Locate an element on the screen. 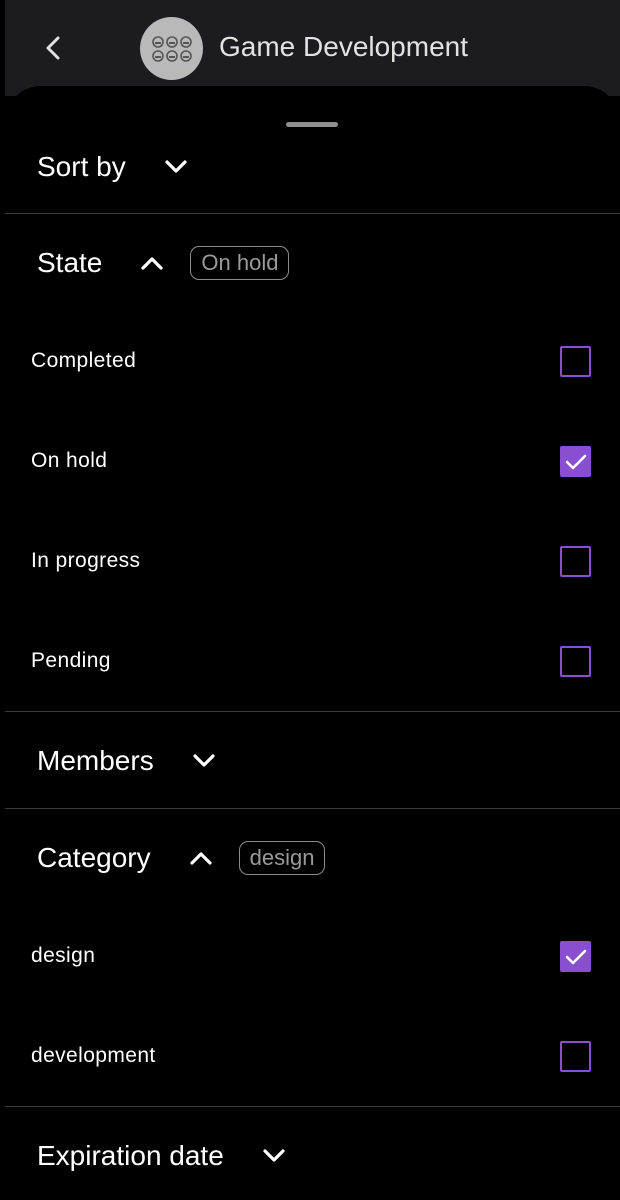 The image size is (620, 1200). state-option-completed: Completed is located at coordinates (312, 361).